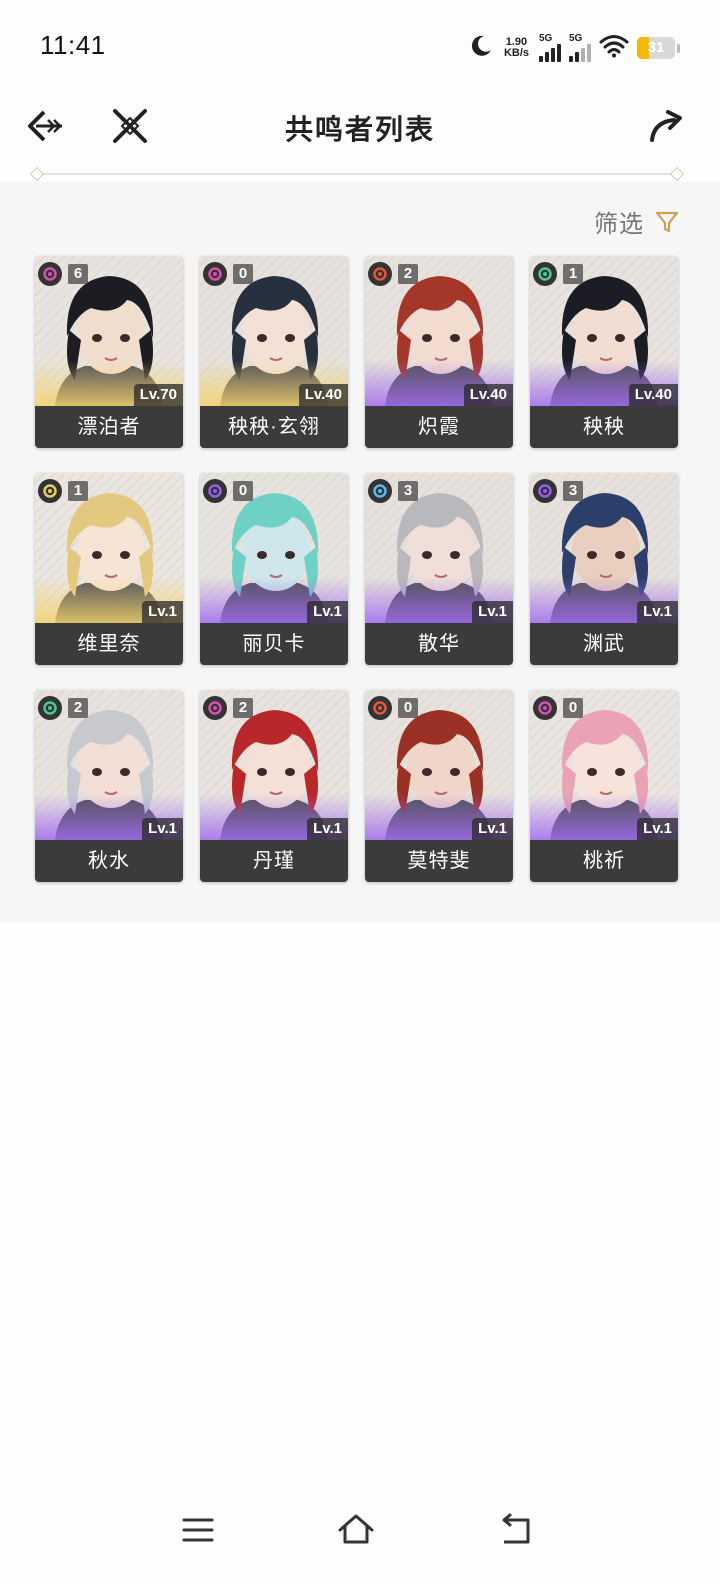 Image resolution: width=720 pixels, height=1584 pixels. What do you see at coordinates (604, 427) in the screenshot?
I see `character-name: 秧秧` at bounding box center [604, 427].